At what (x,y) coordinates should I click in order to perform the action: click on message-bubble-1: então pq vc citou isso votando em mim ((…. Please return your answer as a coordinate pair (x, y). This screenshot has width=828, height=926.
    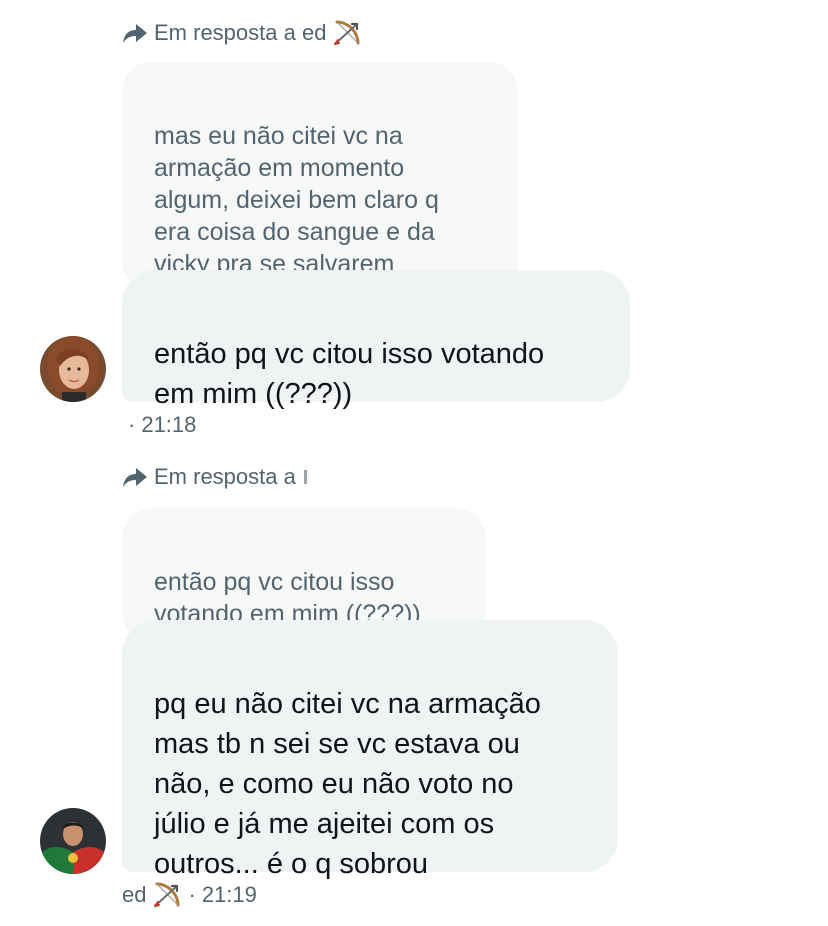
    Looking at the image, I should click on (376, 340).